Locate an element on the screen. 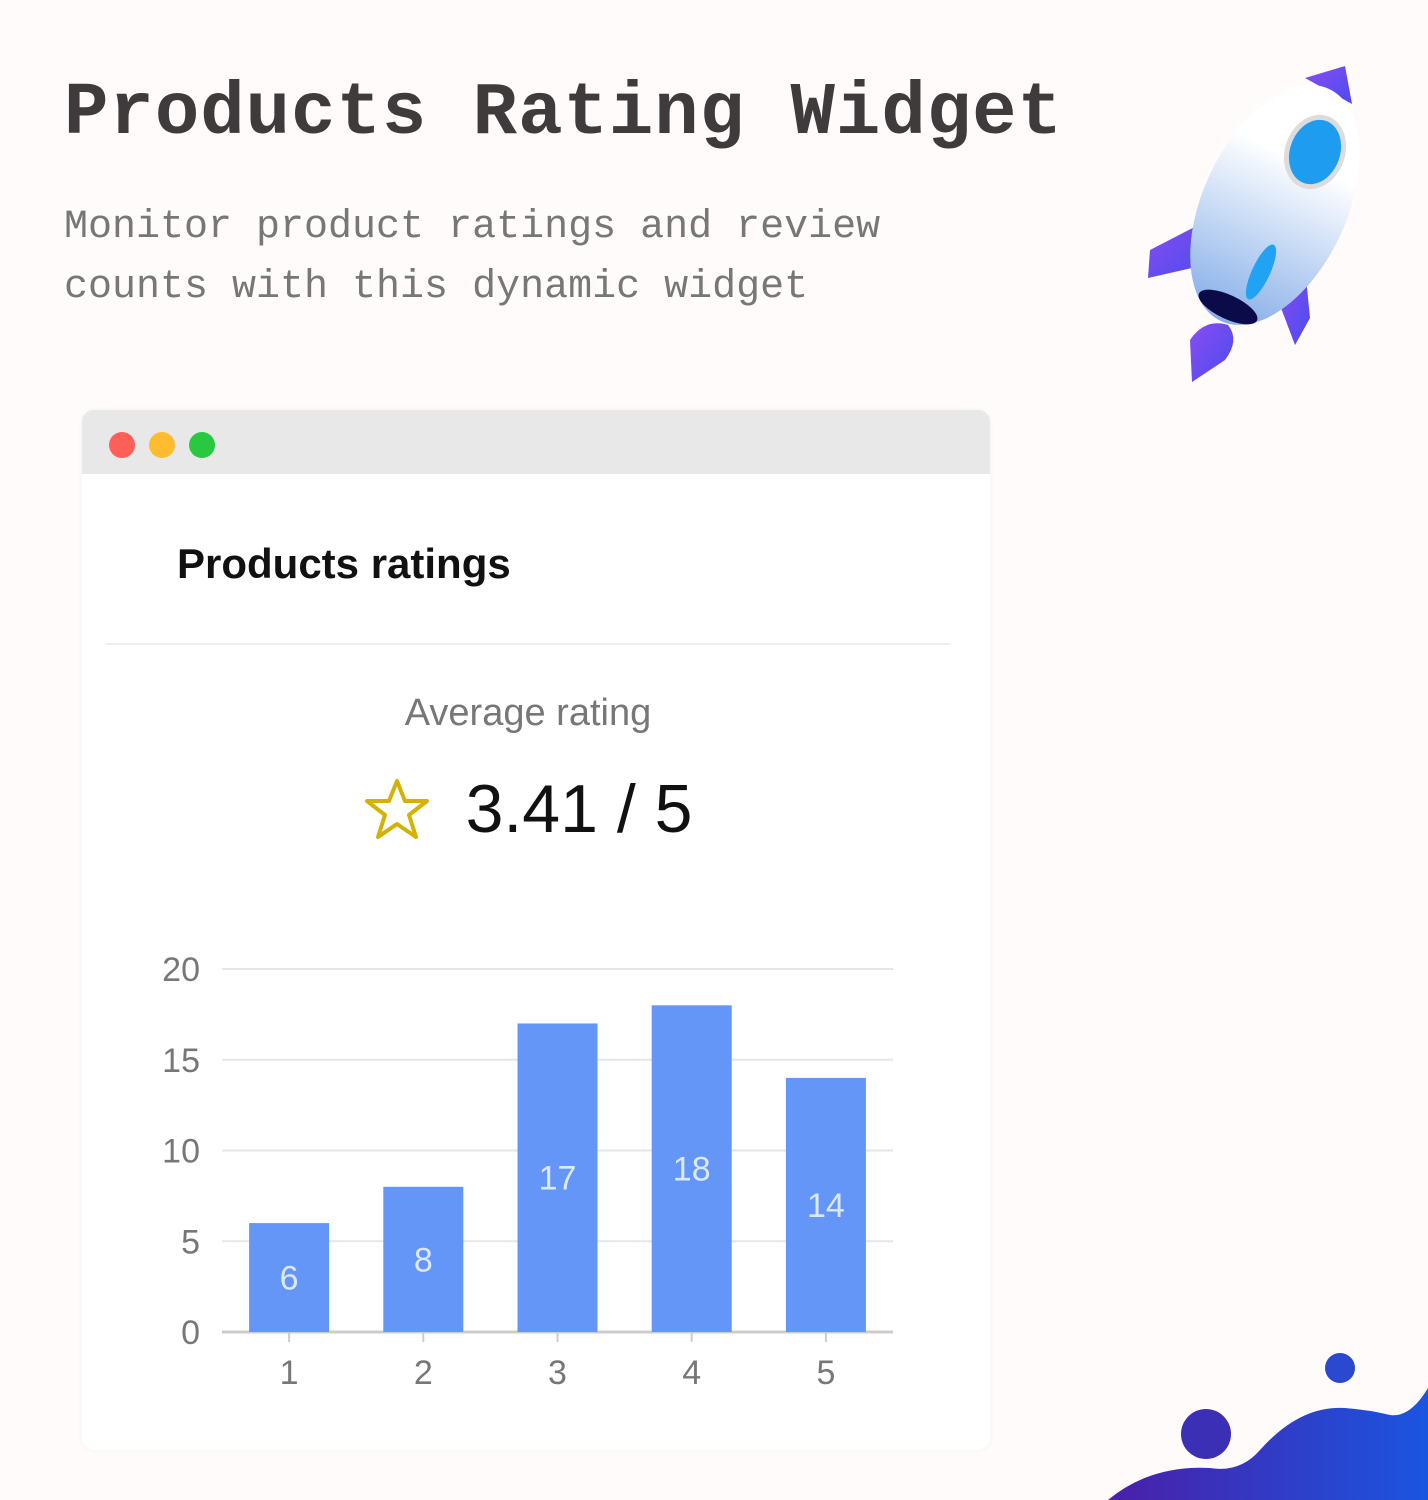 The image size is (1428, 1500). y-tick-label: 10 is located at coordinates (181, 1152).